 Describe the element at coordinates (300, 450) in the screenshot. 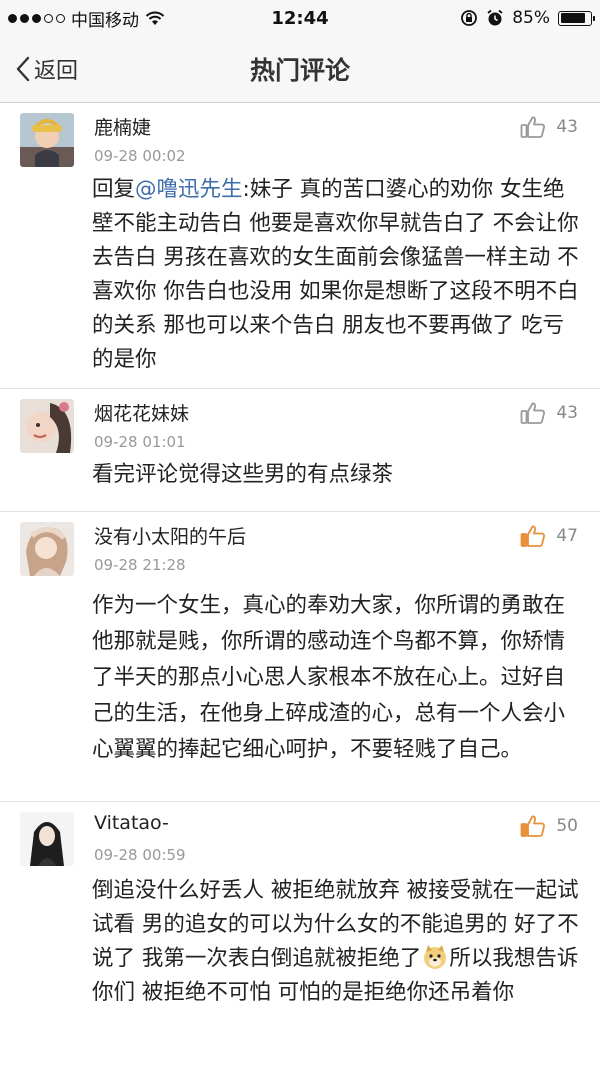

I see `comment-item: 烟花花妹妹 09-28 01:01 43 看完评论觉得这些男的有点绿茶` at that location.